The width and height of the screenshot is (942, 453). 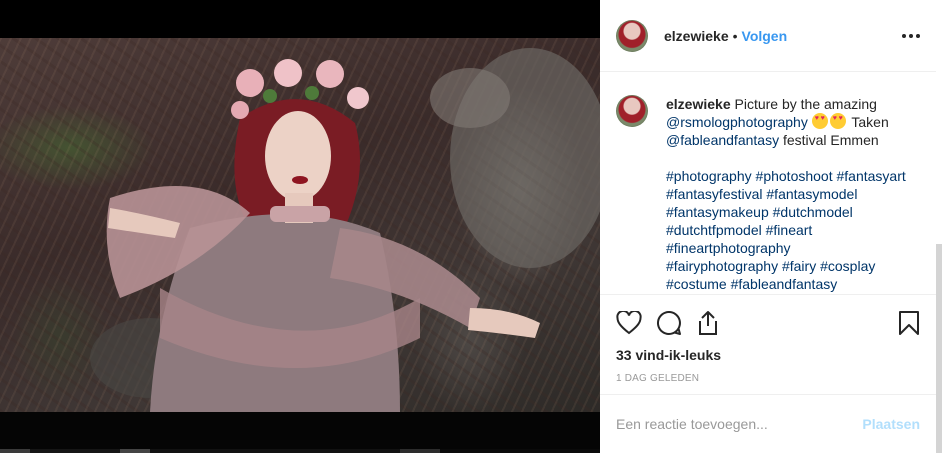 I want to click on bookmark-icon, so click(x=905, y=323).